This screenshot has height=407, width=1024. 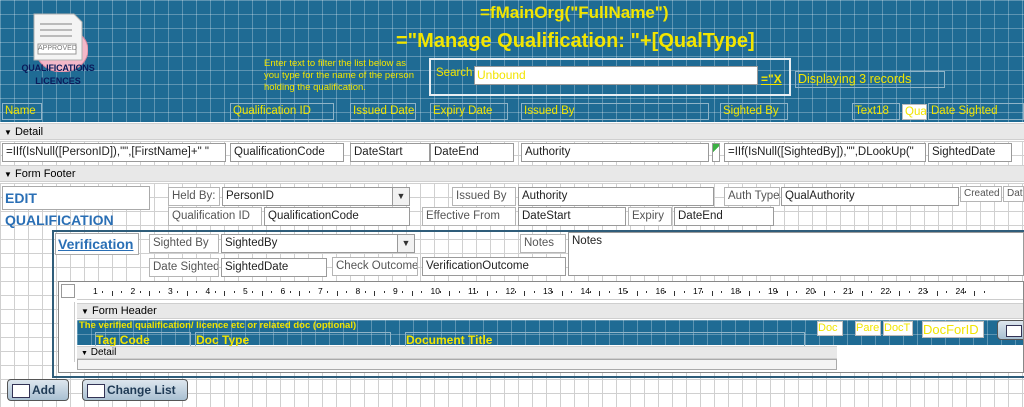 What do you see at coordinates (141, 390) in the screenshot?
I see `change-list-button-label: Change List` at bounding box center [141, 390].